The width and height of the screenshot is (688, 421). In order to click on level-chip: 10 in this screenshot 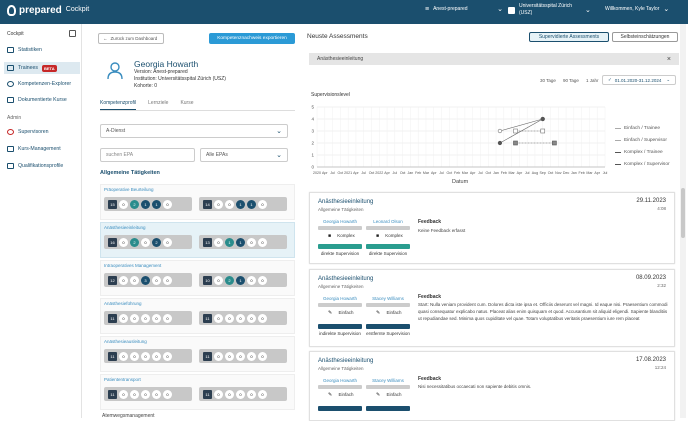, I will do `click(207, 280)`.